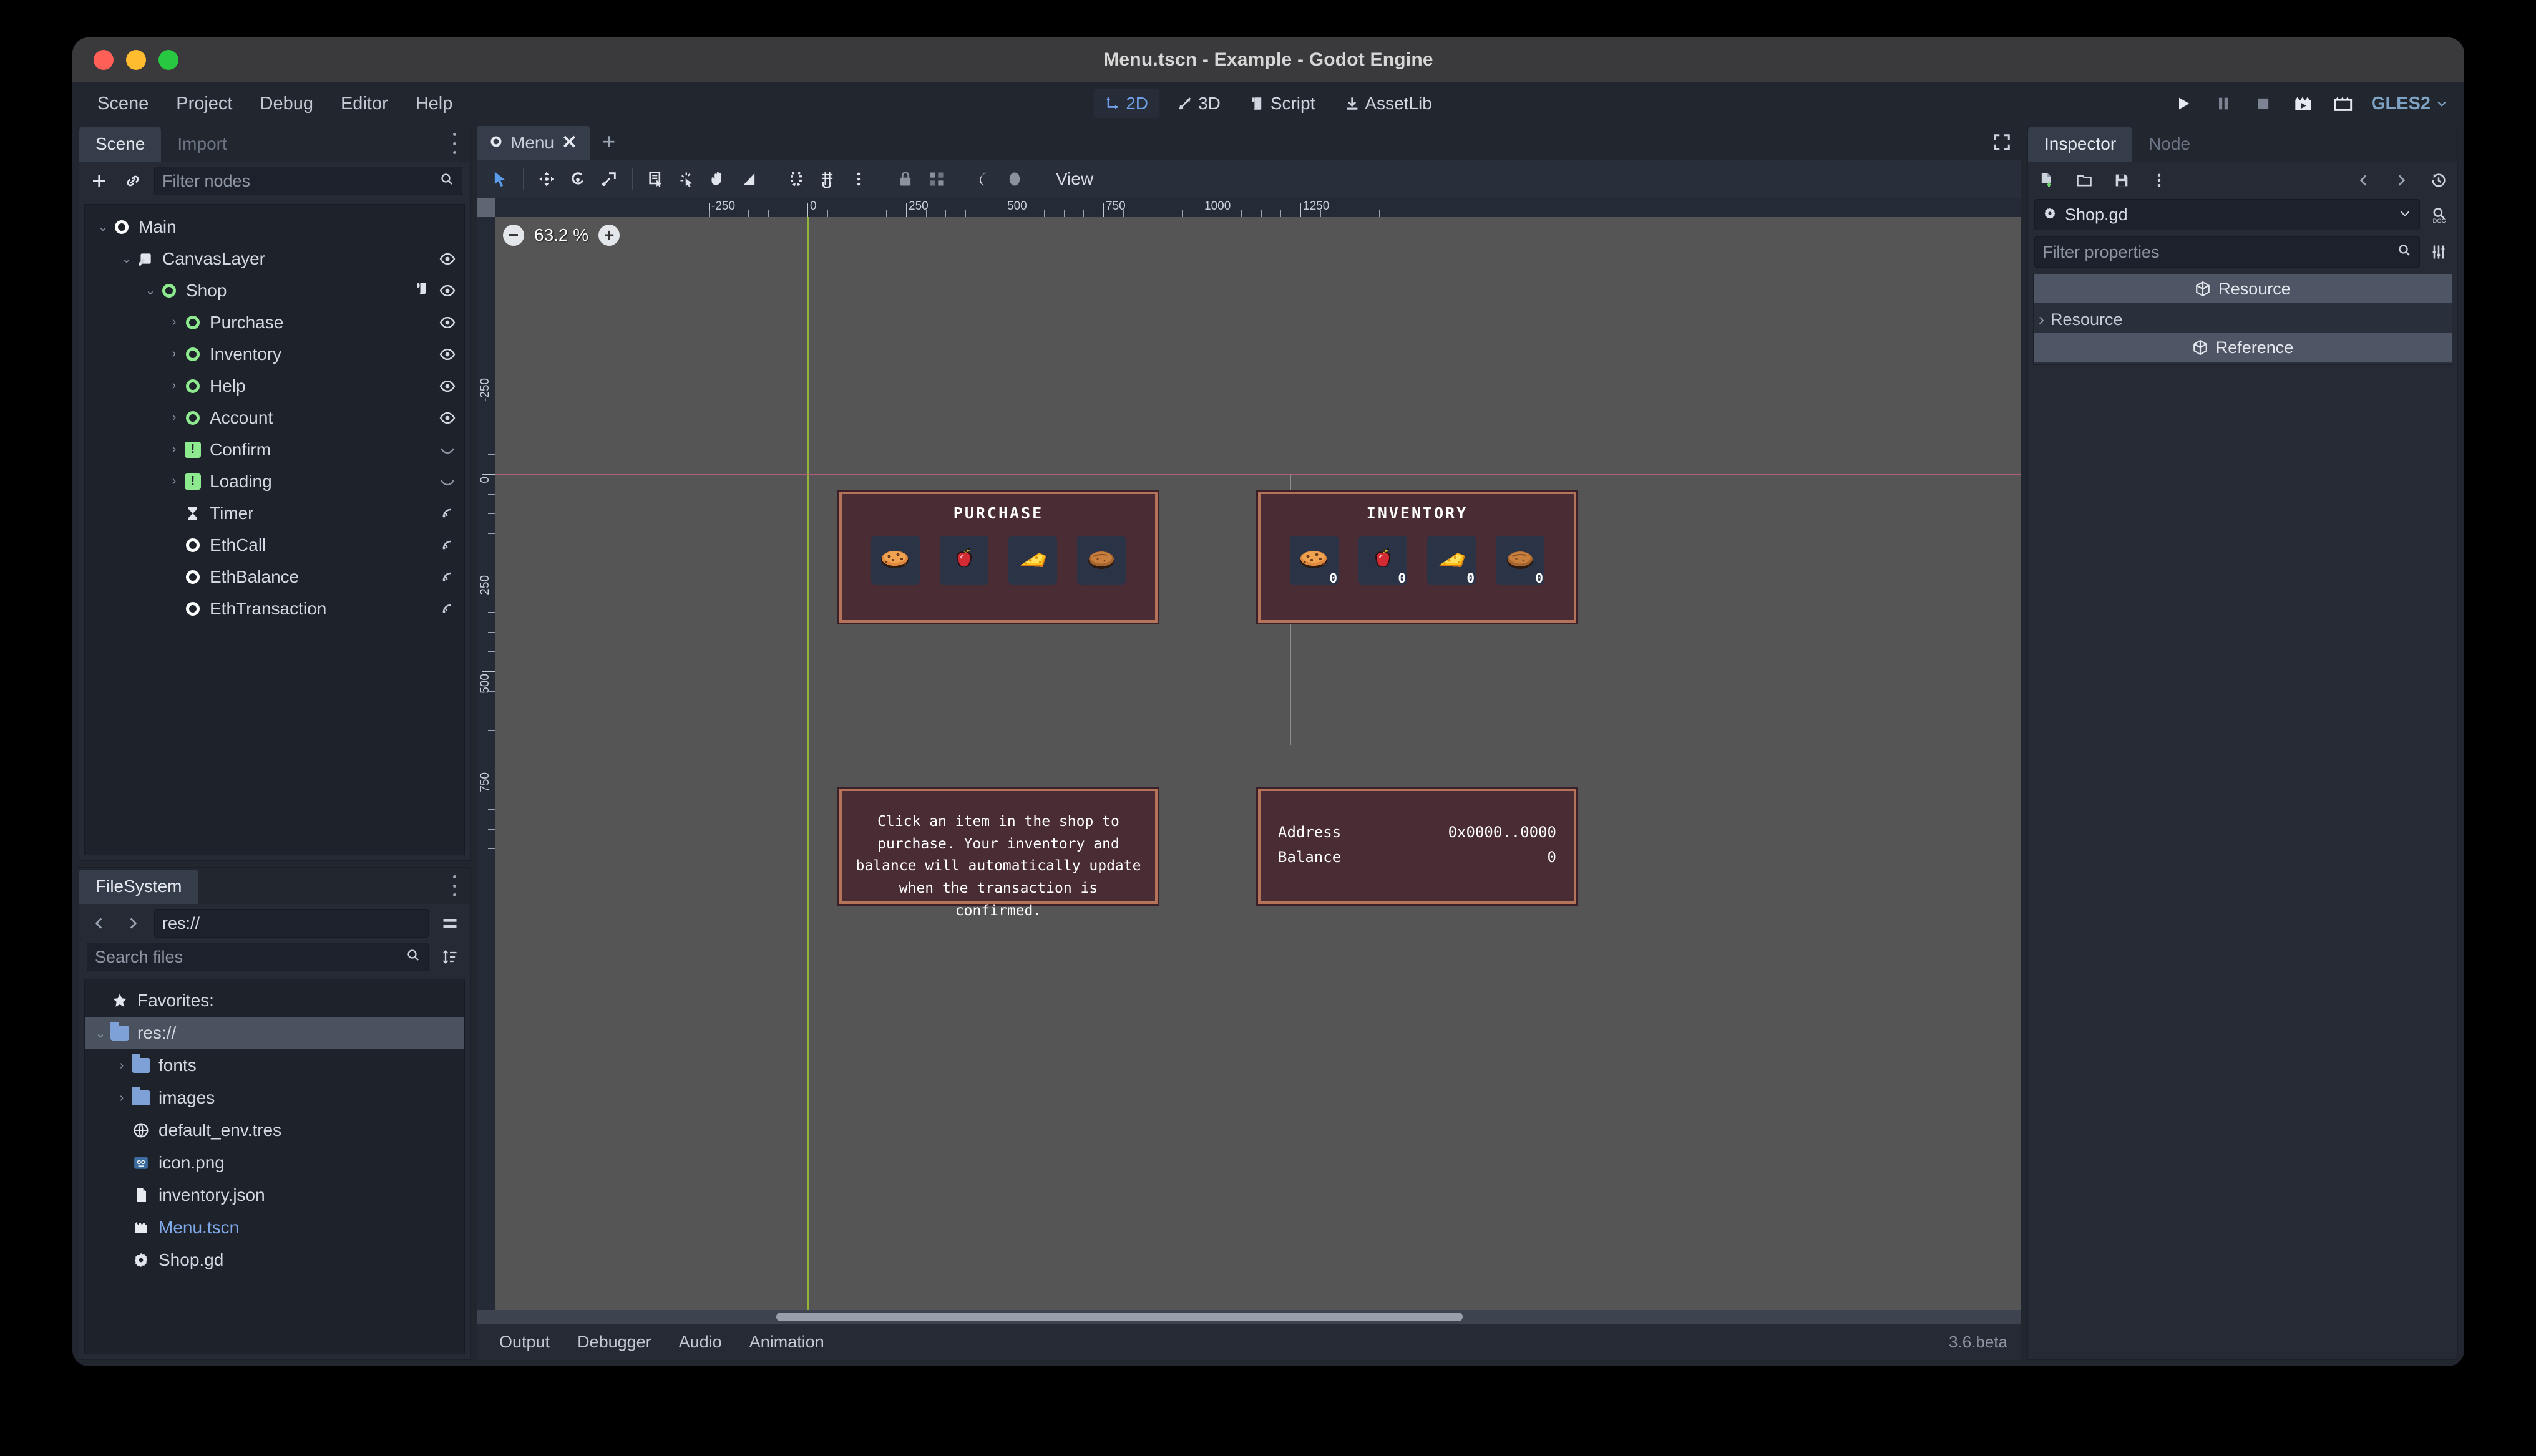 The image size is (2536, 1456). I want to click on filesystem-item-fonts: › fonts, so click(274, 1066).